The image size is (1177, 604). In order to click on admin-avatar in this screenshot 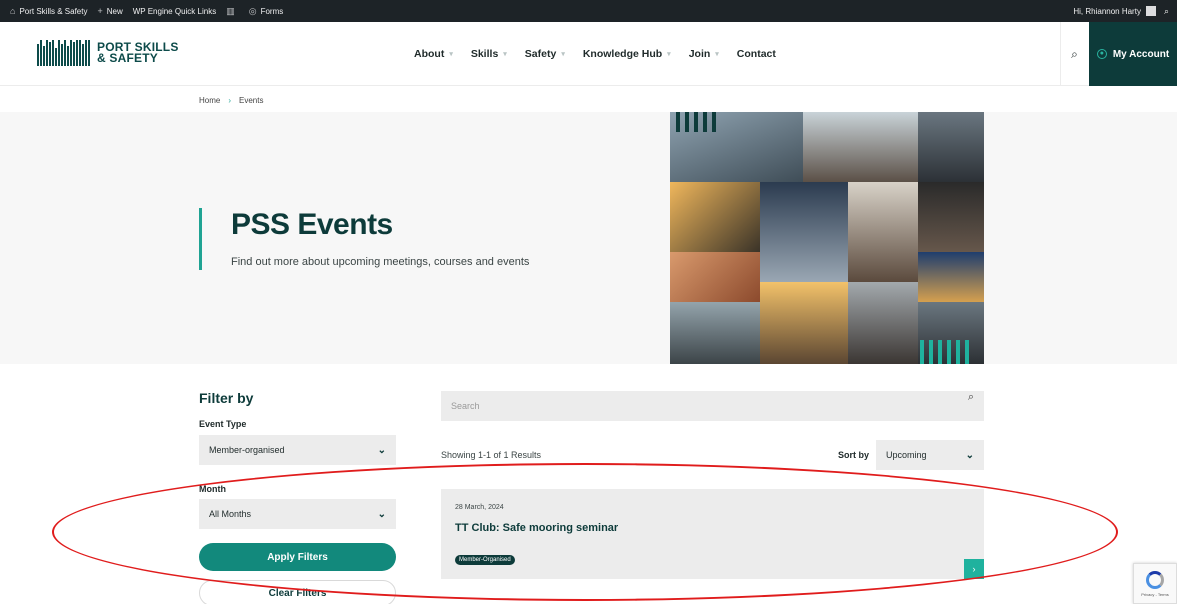, I will do `click(1150, 11)`.